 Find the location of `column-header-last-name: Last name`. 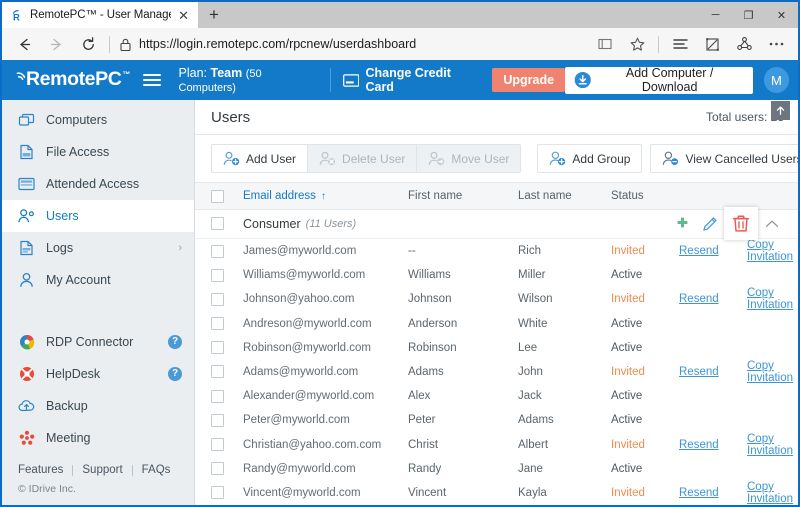

column-header-last-name: Last name is located at coordinates (564, 196).